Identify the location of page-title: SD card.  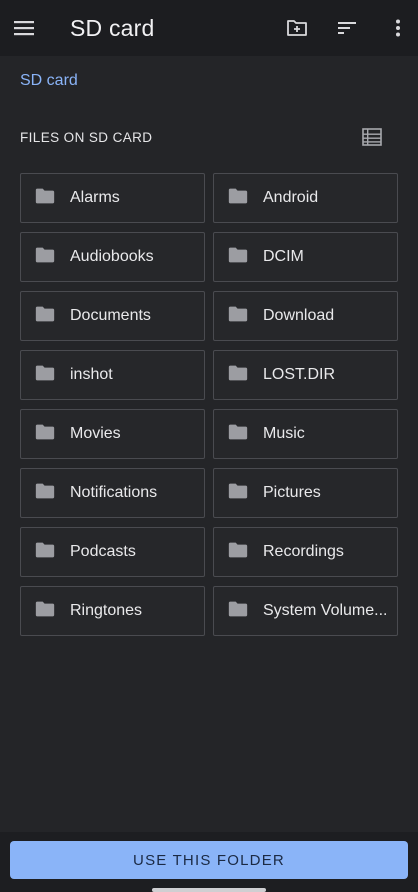
(112, 28).